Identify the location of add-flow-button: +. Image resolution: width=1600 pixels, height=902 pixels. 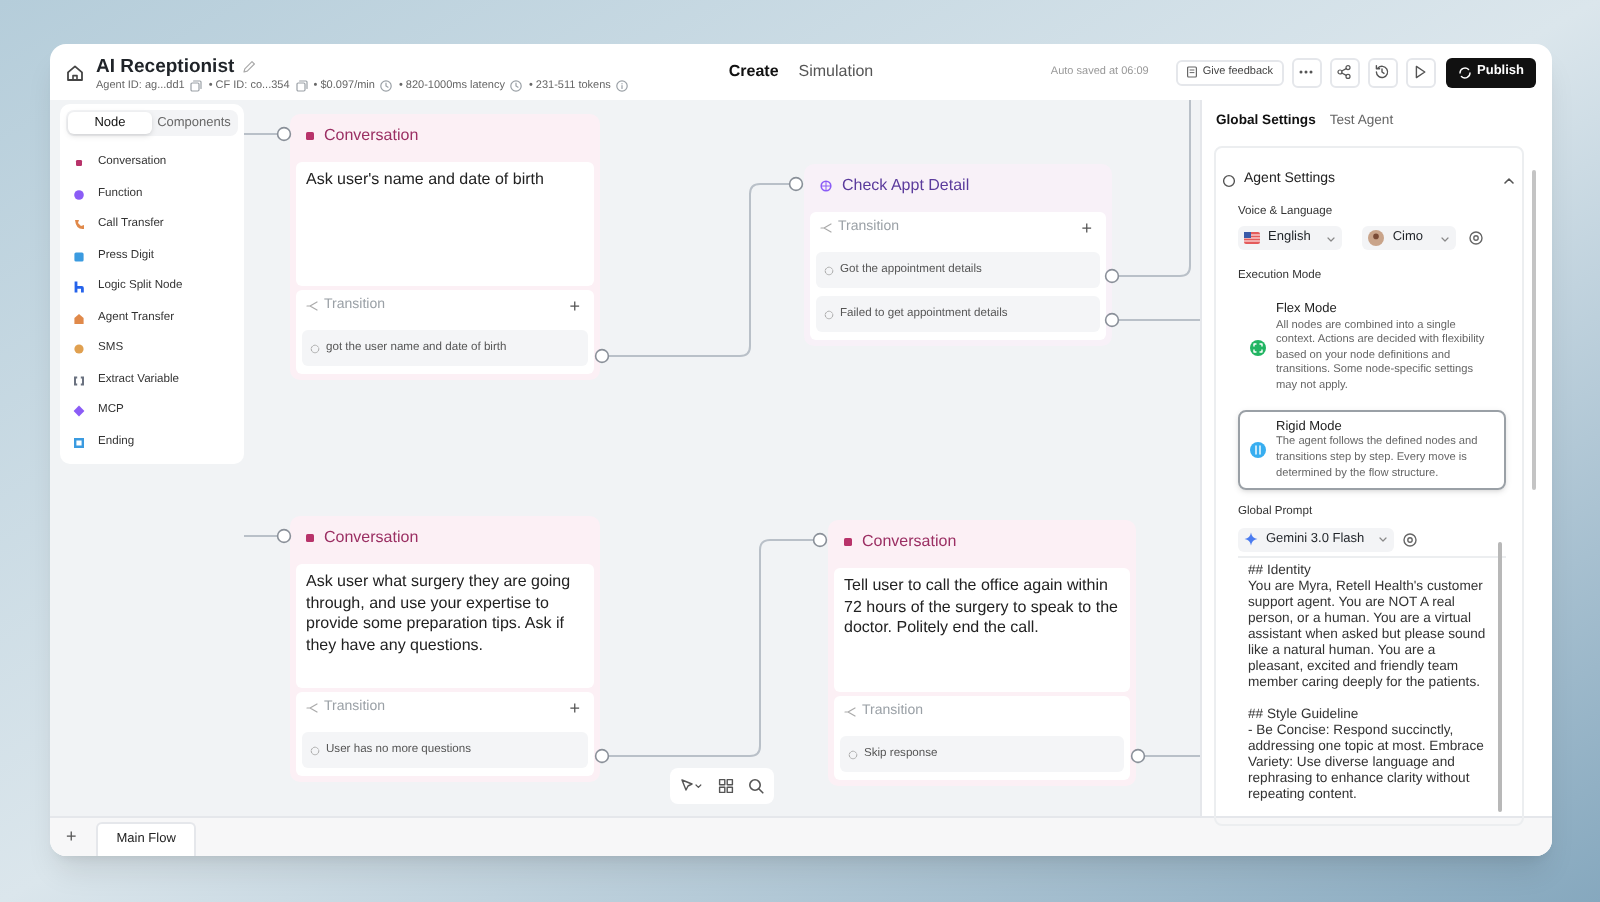
(71, 837).